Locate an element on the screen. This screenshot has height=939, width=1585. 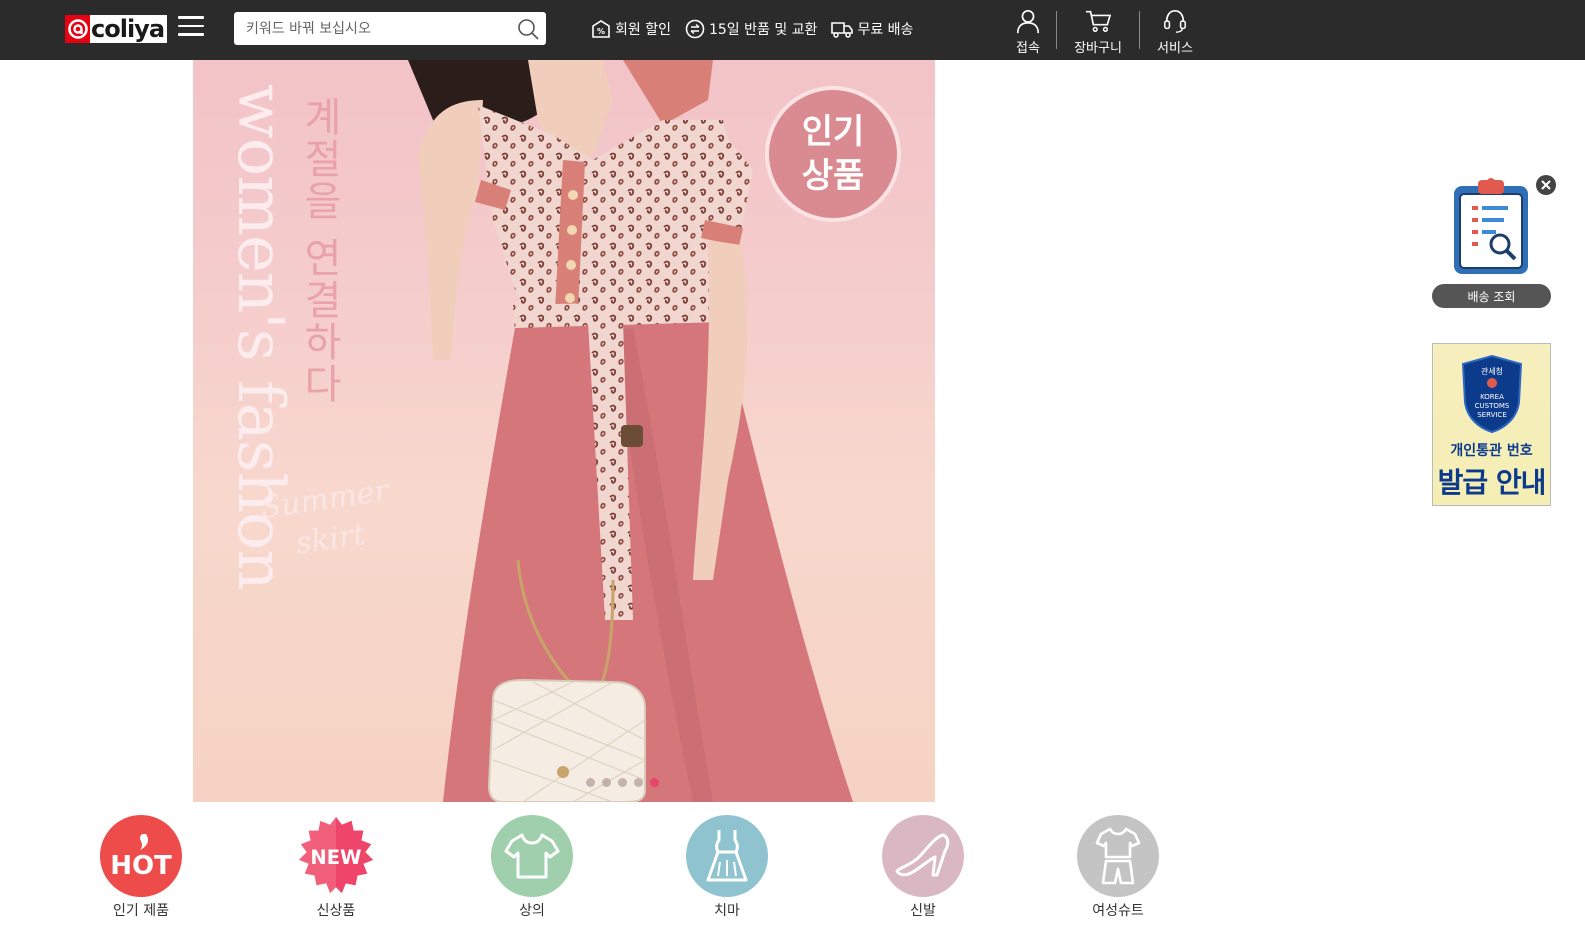
login-label: 접속 is located at coordinates (1028, 48).